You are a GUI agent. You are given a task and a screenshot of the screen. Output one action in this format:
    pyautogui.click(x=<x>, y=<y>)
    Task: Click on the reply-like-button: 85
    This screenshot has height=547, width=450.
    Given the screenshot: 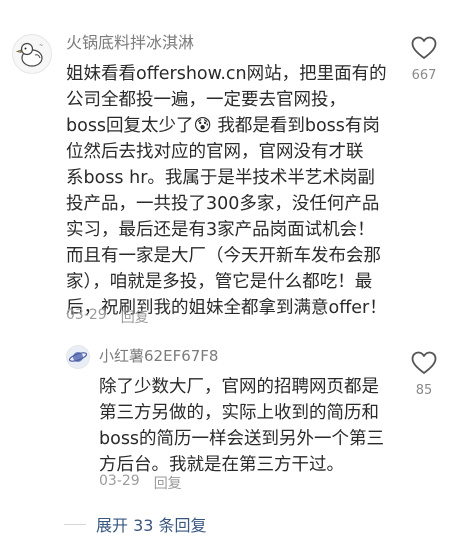 What is the action you would take?
    pyautogui.click(x=424, y=374)
    